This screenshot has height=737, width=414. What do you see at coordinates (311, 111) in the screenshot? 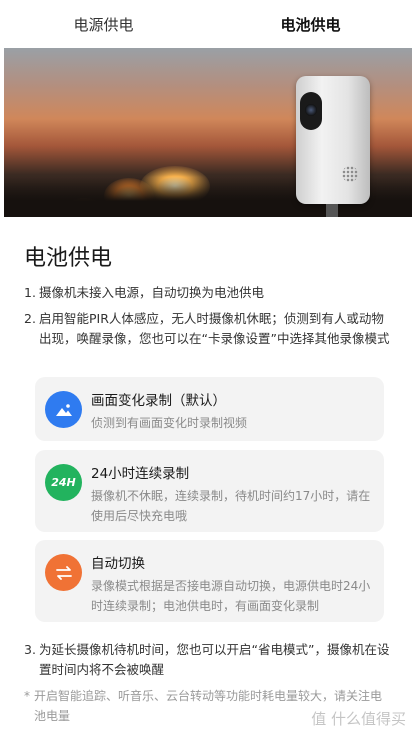
I see `camera-lens` at bounding box center [311, 111].